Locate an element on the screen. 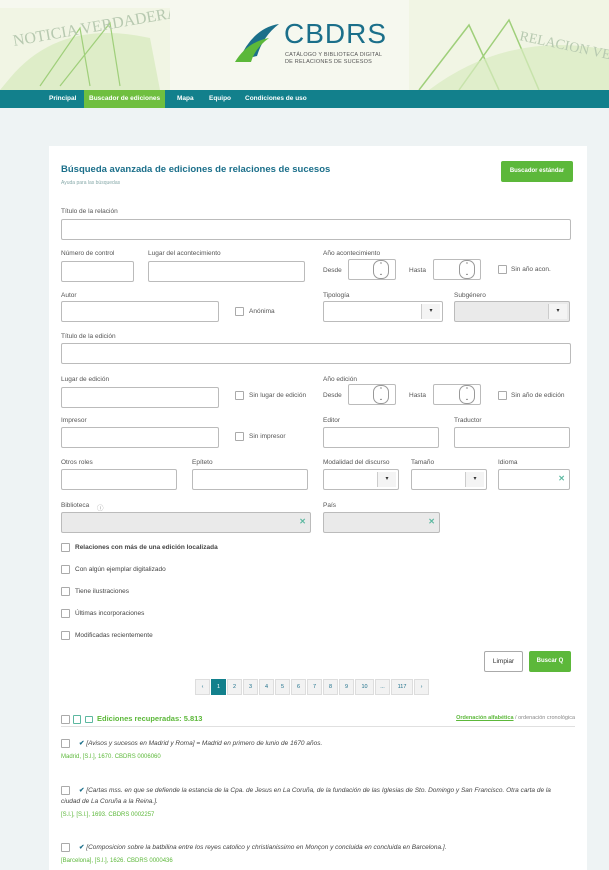 This screenshot has width=609, height=870. engraving-left-decoration: NOTICIA VERDADERA DE is located at coordinates (85, 49).